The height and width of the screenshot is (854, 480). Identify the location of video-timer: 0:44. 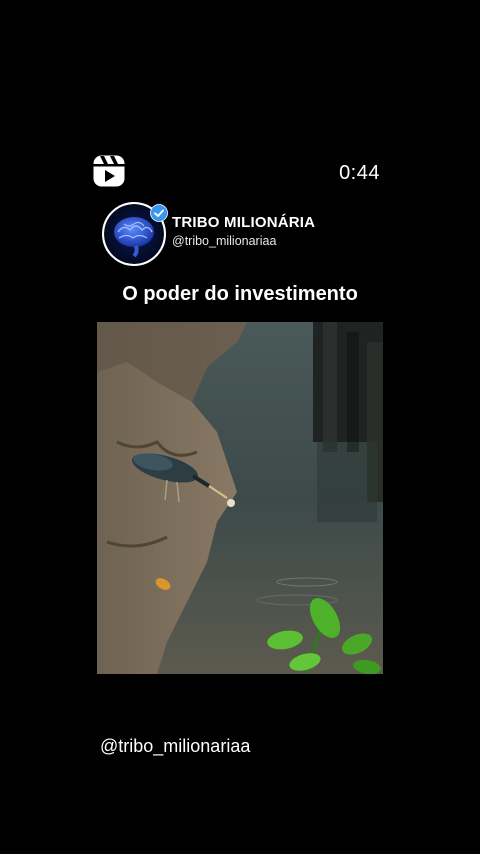
(359, 173).